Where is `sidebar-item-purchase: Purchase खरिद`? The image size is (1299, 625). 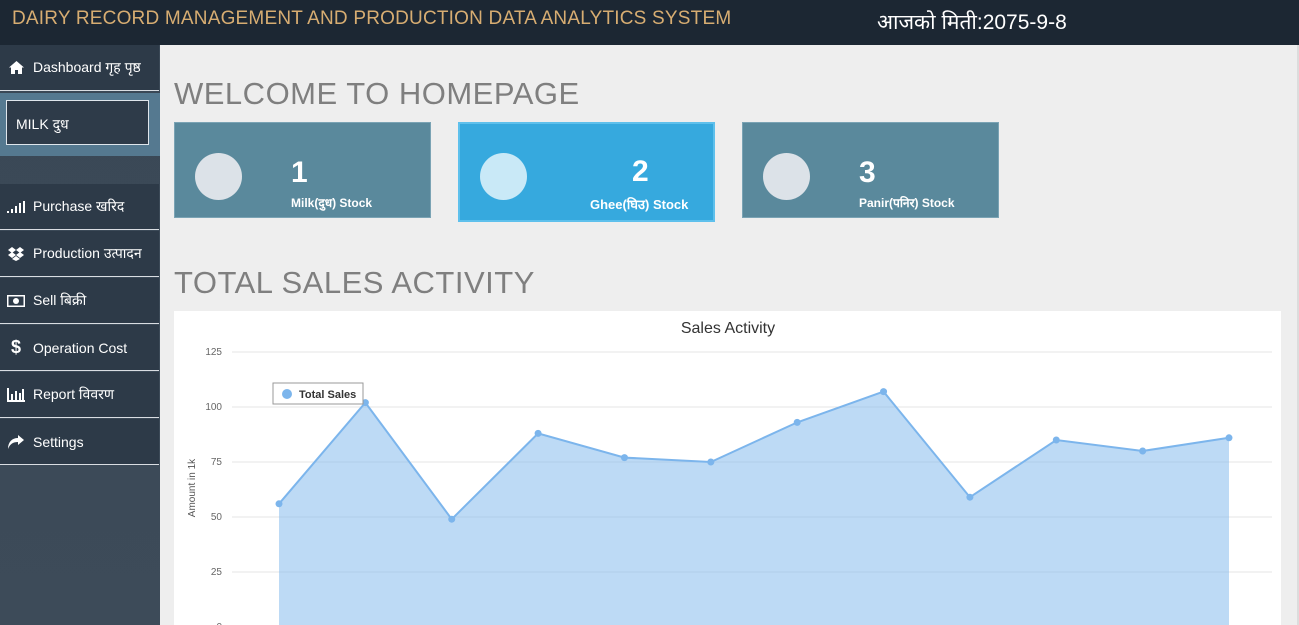 sidebar-item-purchase: Purchase खरिद is located at coordinates (79, 207).